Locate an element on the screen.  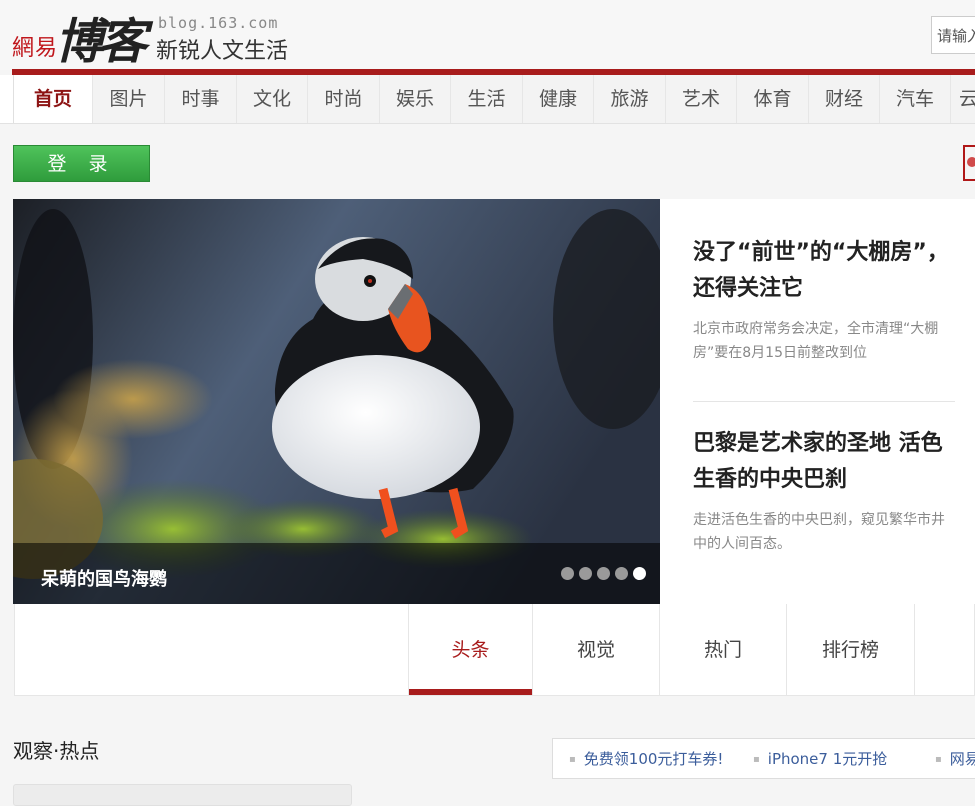
news-desc-2: 走进活色生香的中央巴刹，窥见繁华市井中的人间百态。 is located at coordinates (819, 532).